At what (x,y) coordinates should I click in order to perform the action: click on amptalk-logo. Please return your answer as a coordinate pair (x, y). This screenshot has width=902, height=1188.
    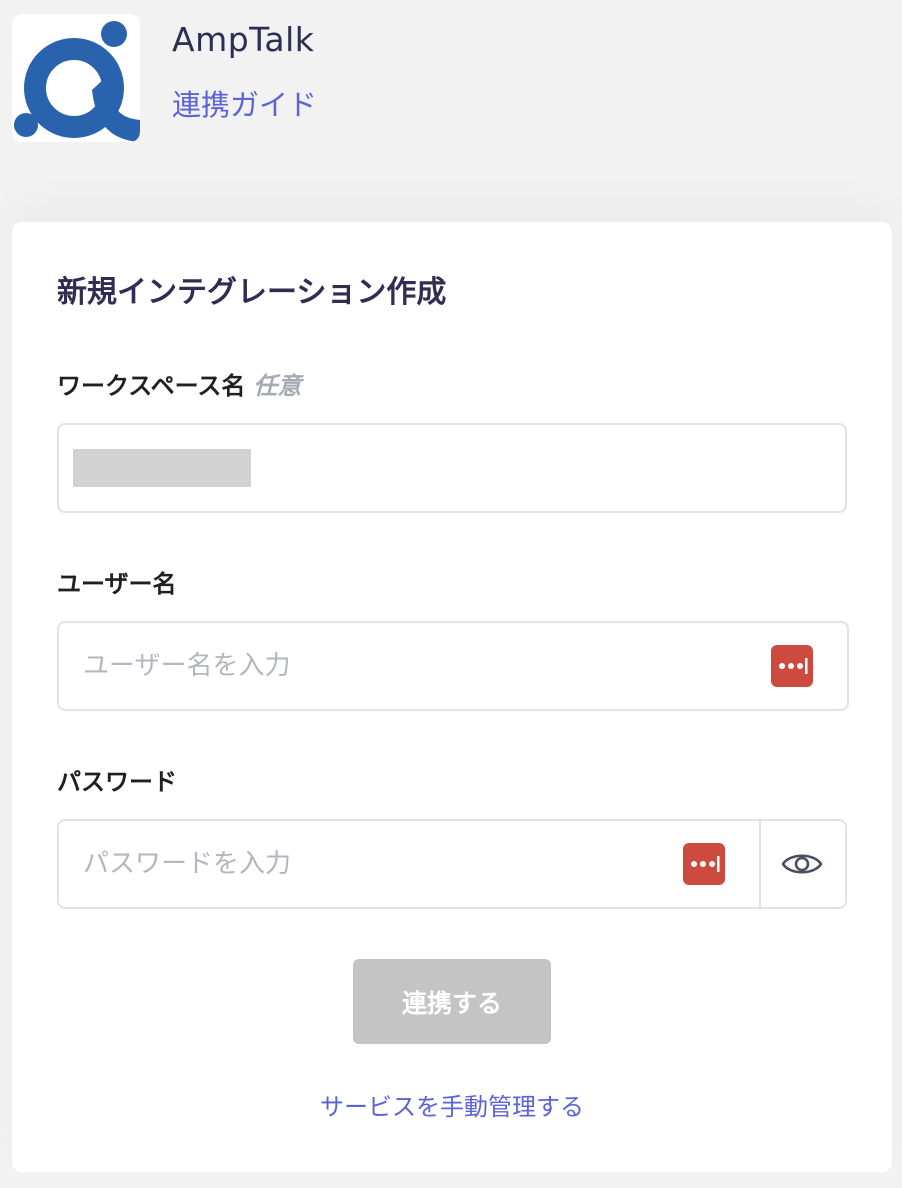
    Looking at the image, I should click on (76, 78).